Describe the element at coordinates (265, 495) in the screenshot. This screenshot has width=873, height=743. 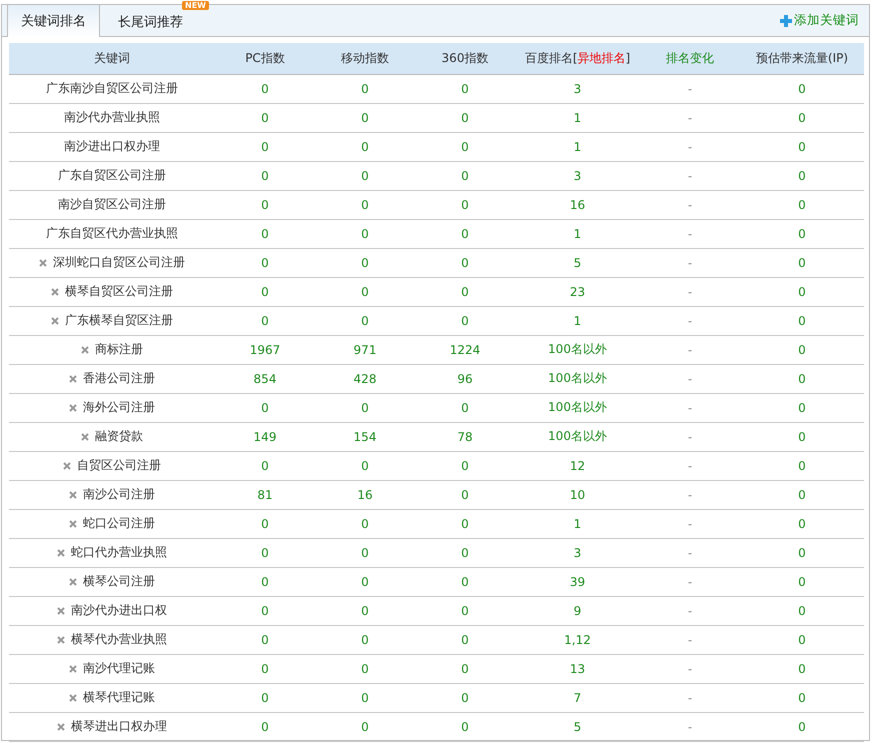
I see `table-cell: 81` at that location.